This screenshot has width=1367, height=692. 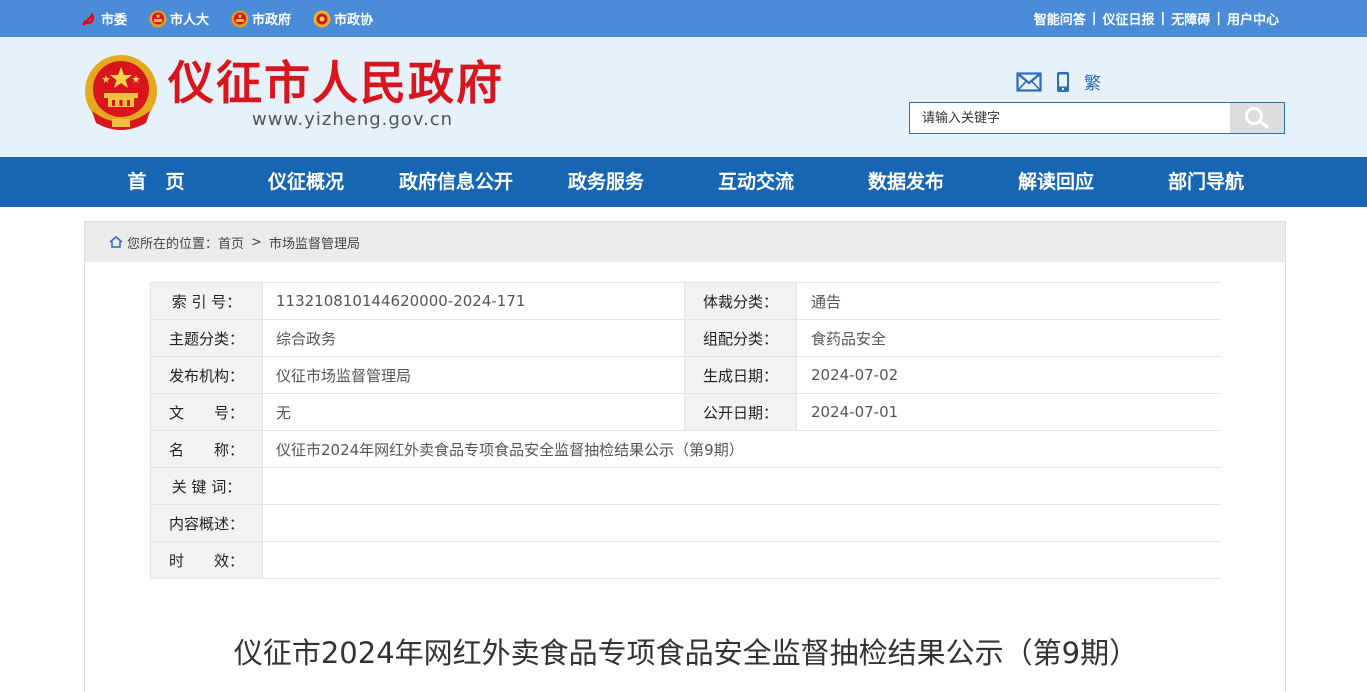 I want to click on toplink-party-committee: 市委, so click(x=103, y=18).